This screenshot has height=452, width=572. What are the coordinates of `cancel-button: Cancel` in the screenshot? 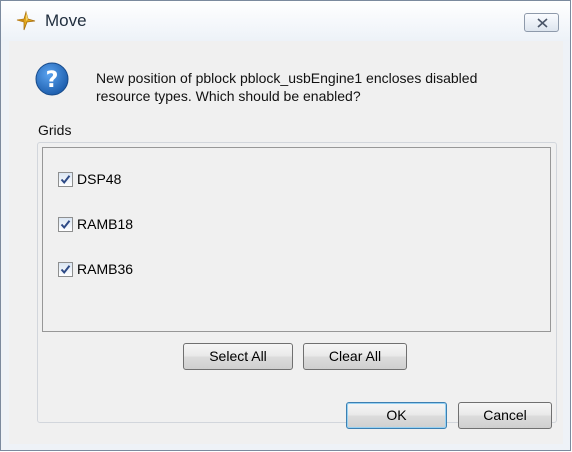 It's located at (505, 415).